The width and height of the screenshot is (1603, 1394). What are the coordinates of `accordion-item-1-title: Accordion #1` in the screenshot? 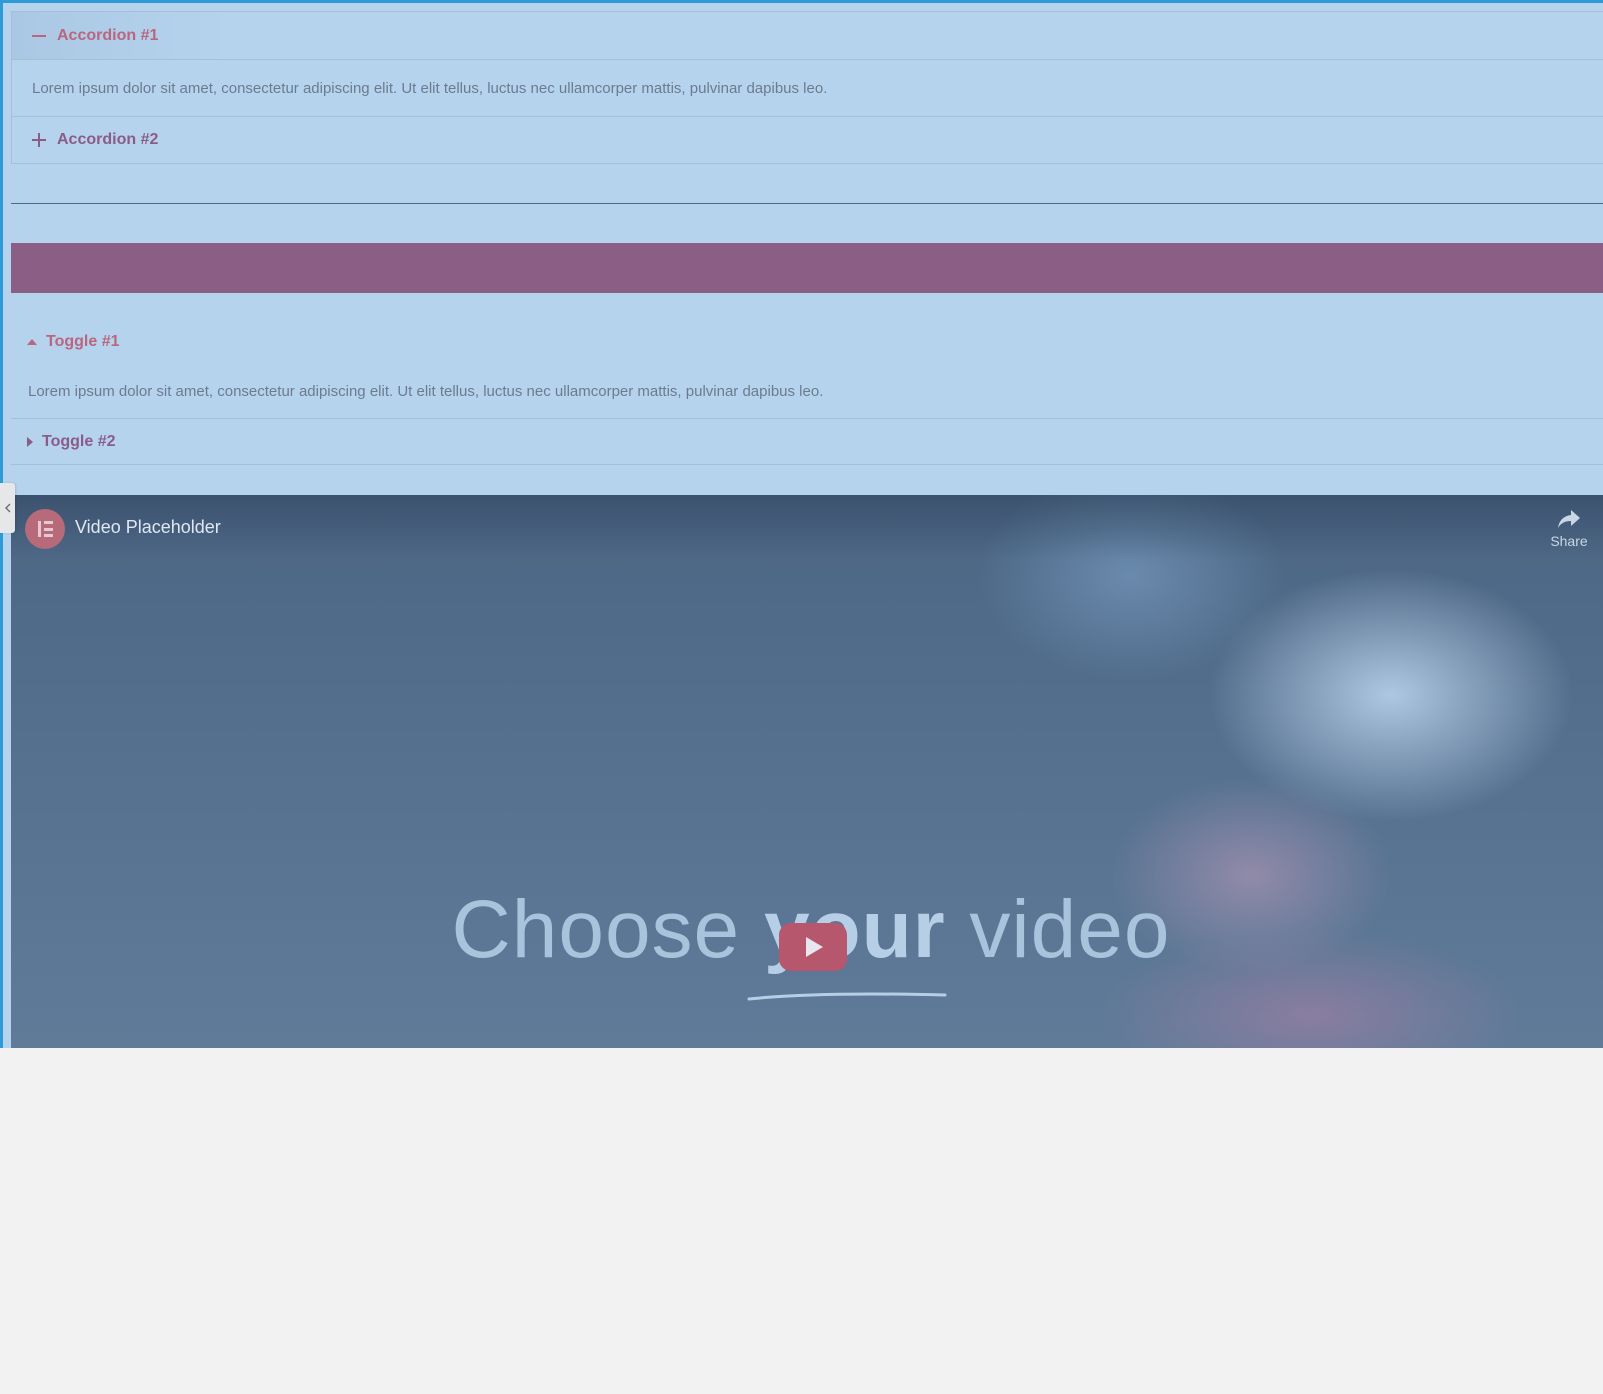 It's located at (807, 35).